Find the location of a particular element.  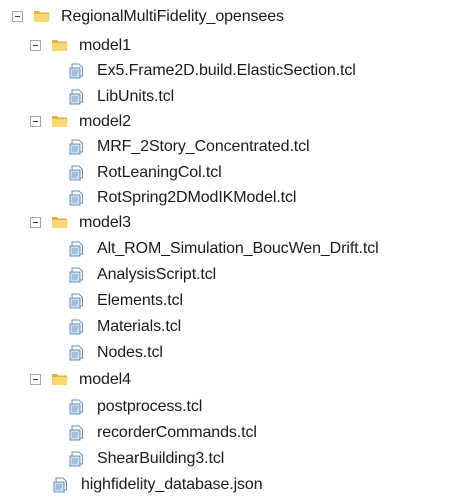

tree-row-file: AnalysisScript.tcl is located at coordinates (228, 275).